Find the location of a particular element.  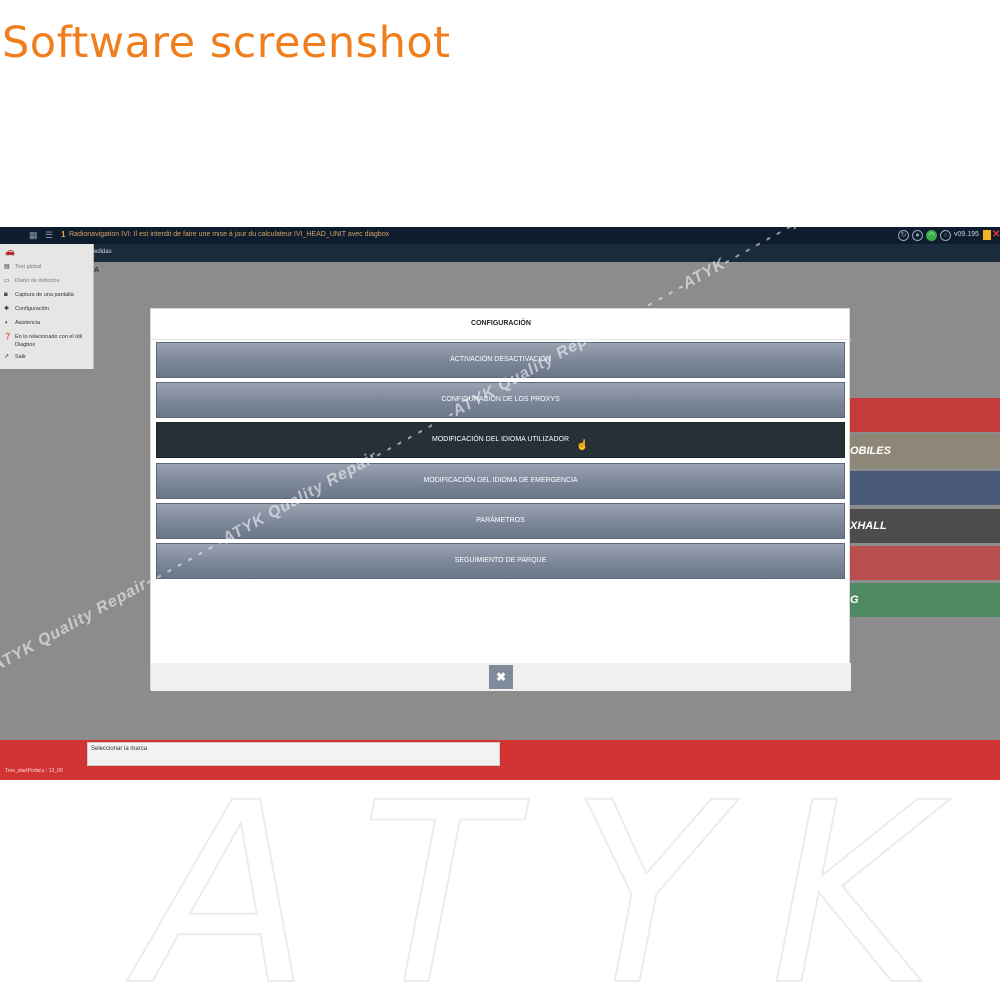

status-text: Tree_startPortal.s : 13_00 is located at coordinates (34, 771).